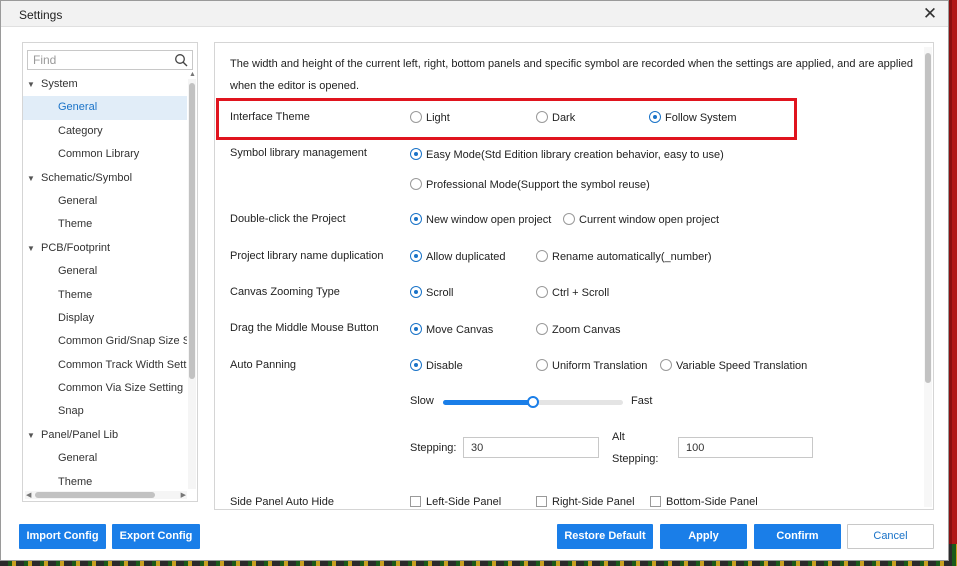 The height and width of the screenshot is (566, 957). I want to click on search-icon, so click(181, 60).